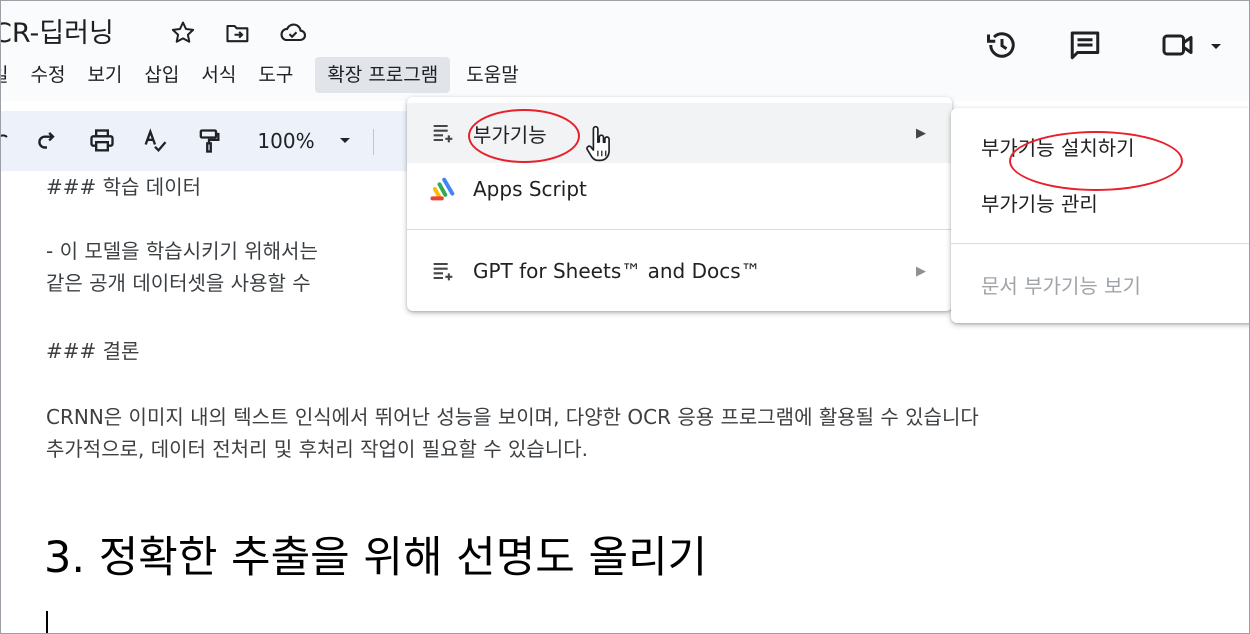 The width and height of the screenshot is (1250, 634). I want to click on menu-format: 서식, so click(225, 75).